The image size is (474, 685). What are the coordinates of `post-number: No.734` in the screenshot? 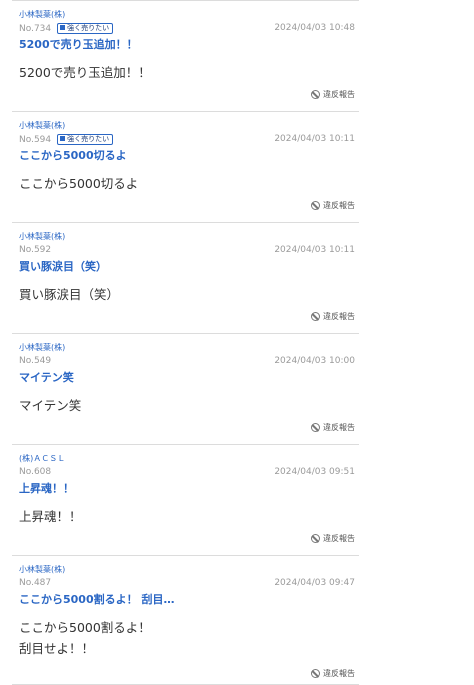 It's located at (35, 29).